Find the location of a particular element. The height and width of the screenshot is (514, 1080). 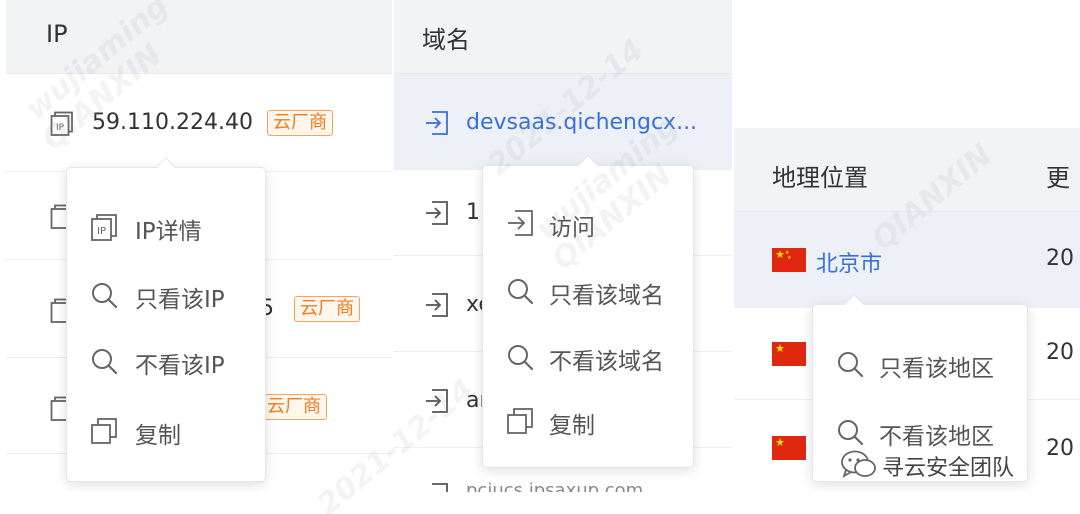

menu-item-label: 只看该域名 is located at coordinates (606, 296).